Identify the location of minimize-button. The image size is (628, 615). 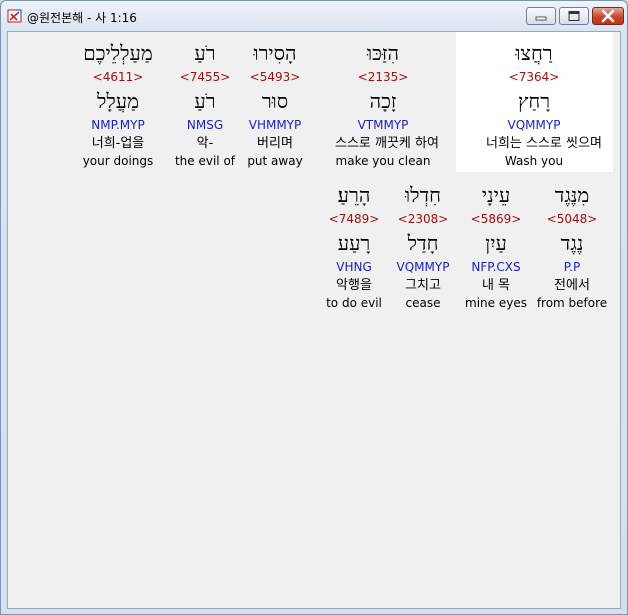
(541, 16).